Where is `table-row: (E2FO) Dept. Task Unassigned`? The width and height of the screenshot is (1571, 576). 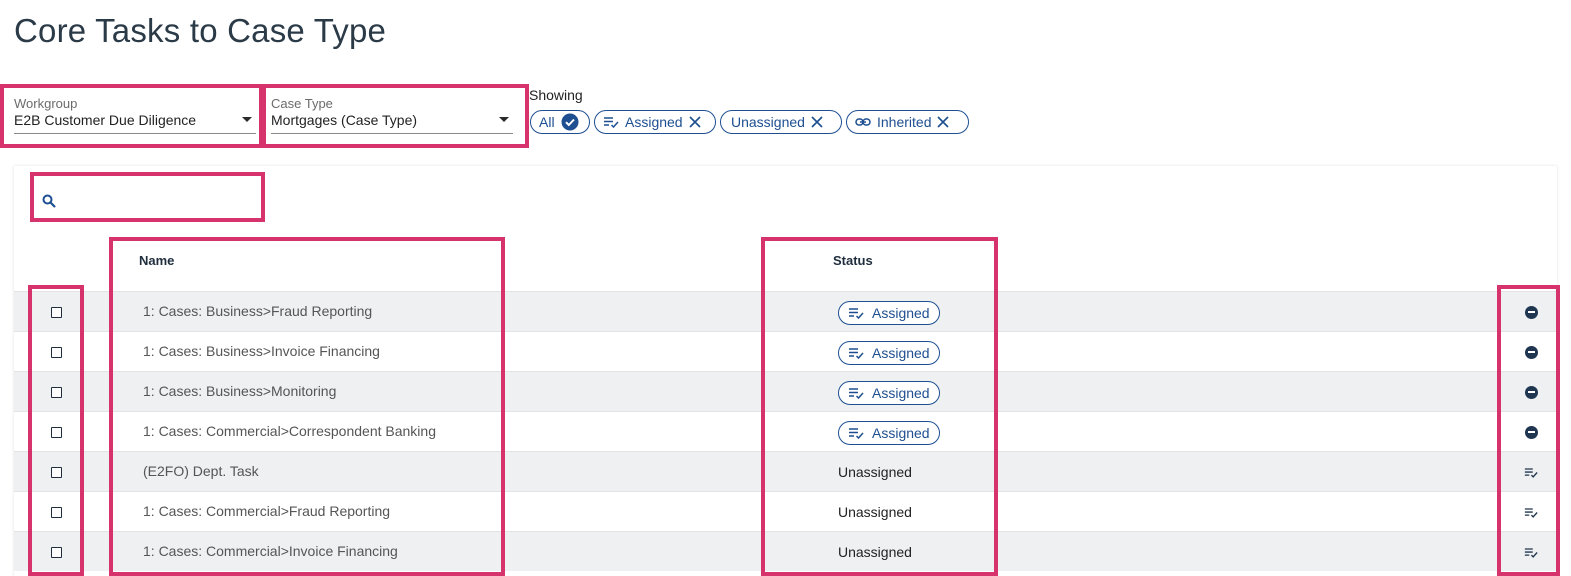
table-row: (E2FO) Dept. Task Unassigned is located at coordinates (785, 471).